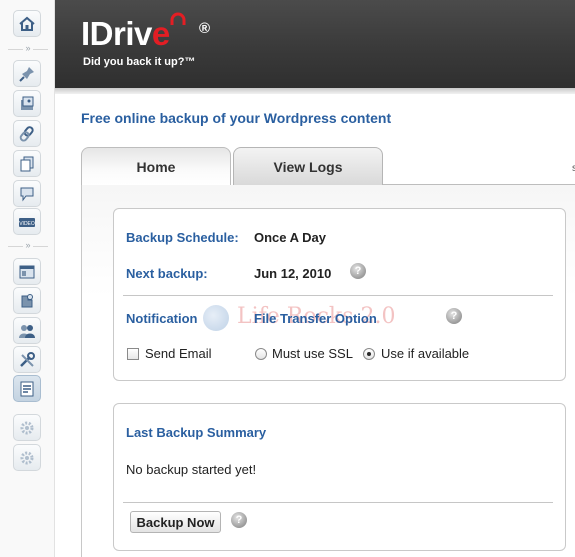 The height and width of the screenshot is (557, 575). What do you see at coordinates (133, 354) in the screenshot?
I see `send-email-checkbox` at bounding box center [133, 354].